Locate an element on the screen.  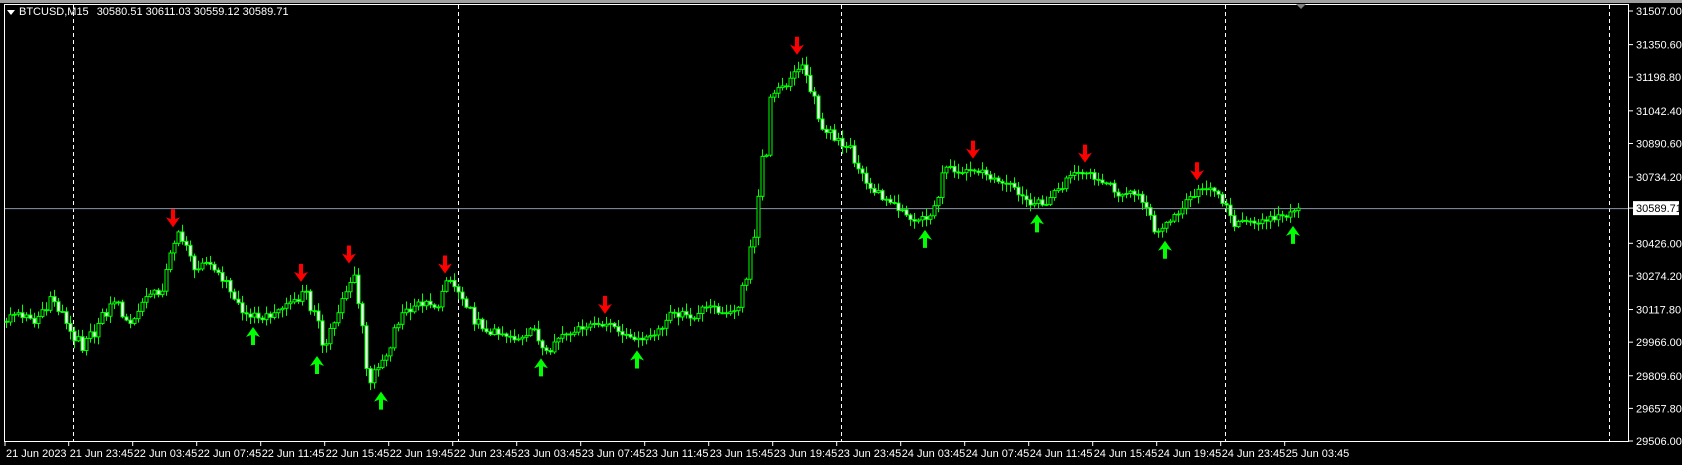
price-label: 31350.60 is located at coordinates (1659, 46).